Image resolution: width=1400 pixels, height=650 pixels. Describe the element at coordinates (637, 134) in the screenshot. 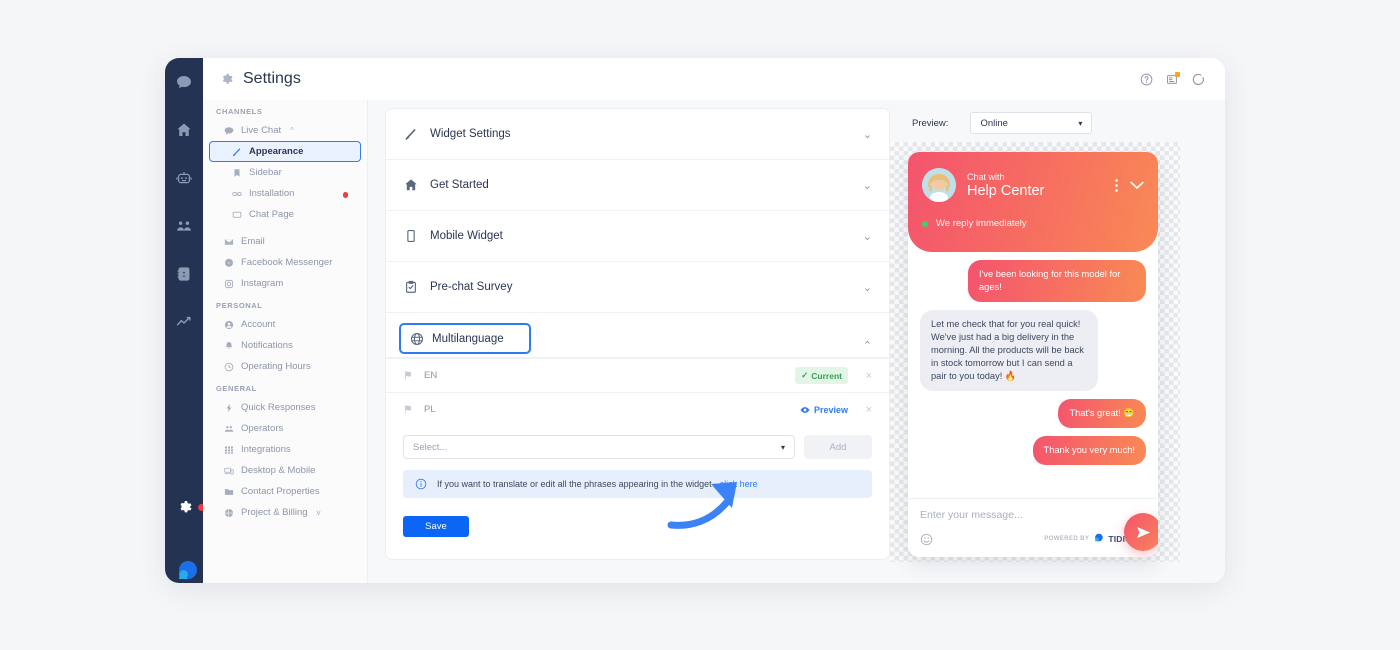

I see `section-widget-settings: Widget Settings ⌄` at that location.